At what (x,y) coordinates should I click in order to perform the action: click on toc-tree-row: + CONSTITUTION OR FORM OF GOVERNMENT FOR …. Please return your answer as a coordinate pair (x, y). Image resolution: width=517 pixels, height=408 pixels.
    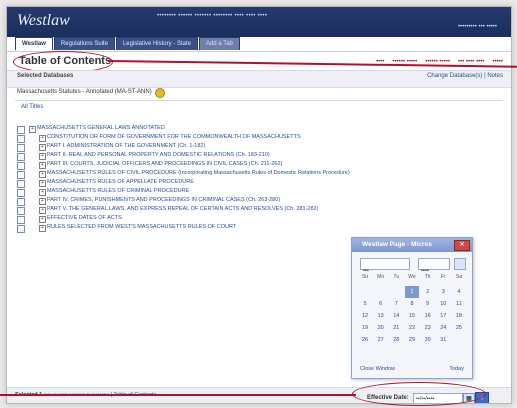
    Looking at the image, I should click on (182, 138).